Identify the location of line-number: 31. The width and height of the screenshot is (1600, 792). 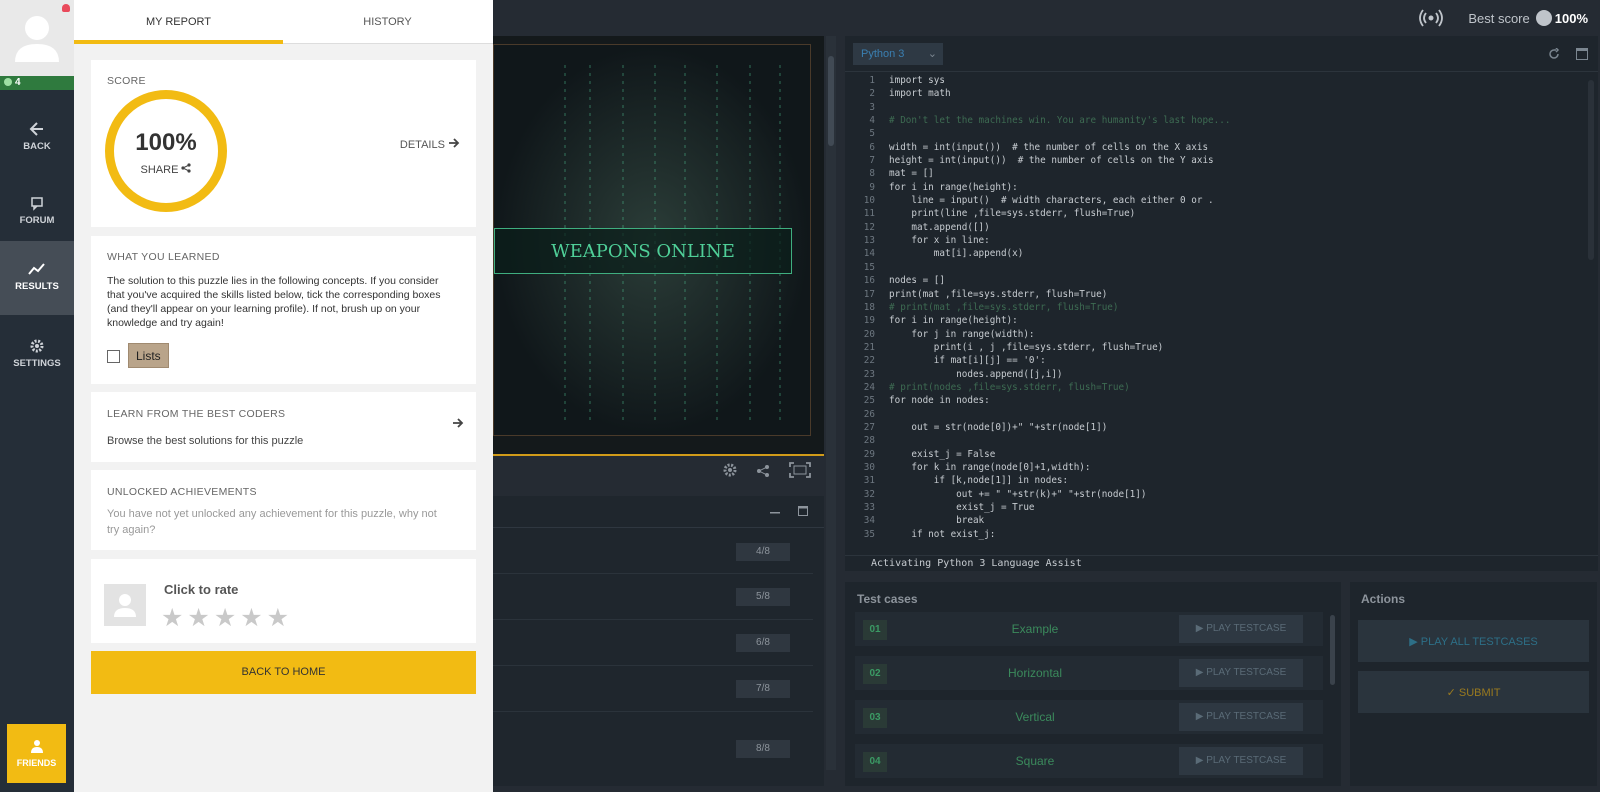
(869, 481).